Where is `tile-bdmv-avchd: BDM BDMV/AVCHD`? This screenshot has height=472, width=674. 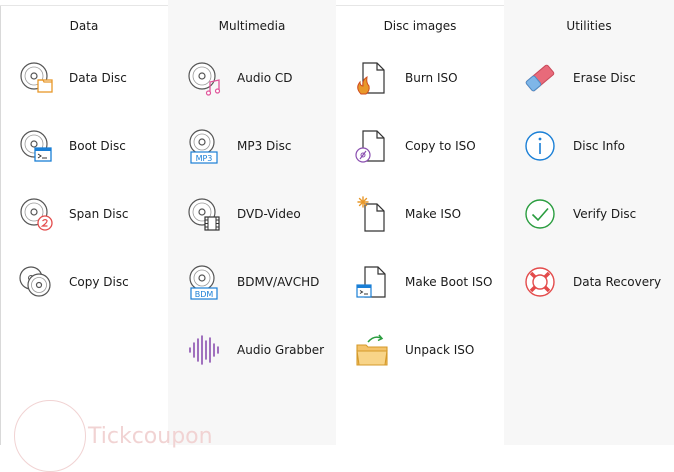 tile-bdmv-avchd: BDM BDMV/AVCHD is located at coordinates (255, 282).